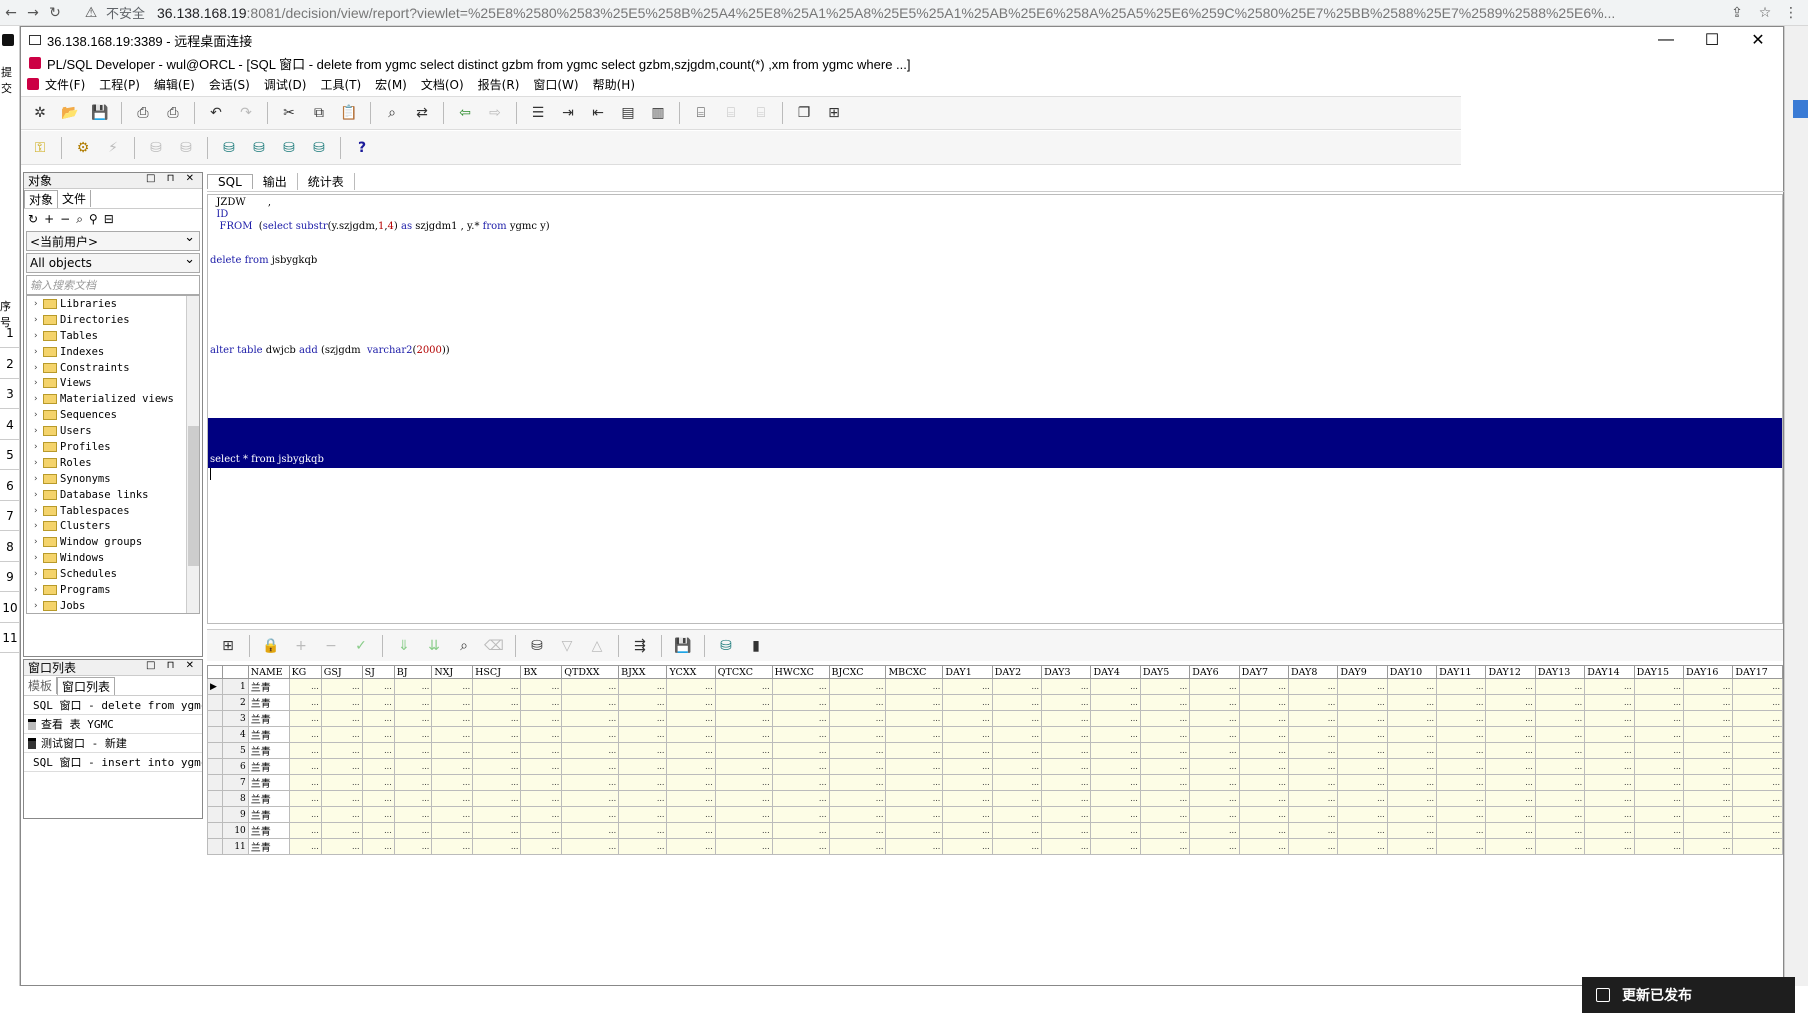  Describe the element at coordinates (113, 431) in the screenshot. I see `tree-node: › Users` at that location.